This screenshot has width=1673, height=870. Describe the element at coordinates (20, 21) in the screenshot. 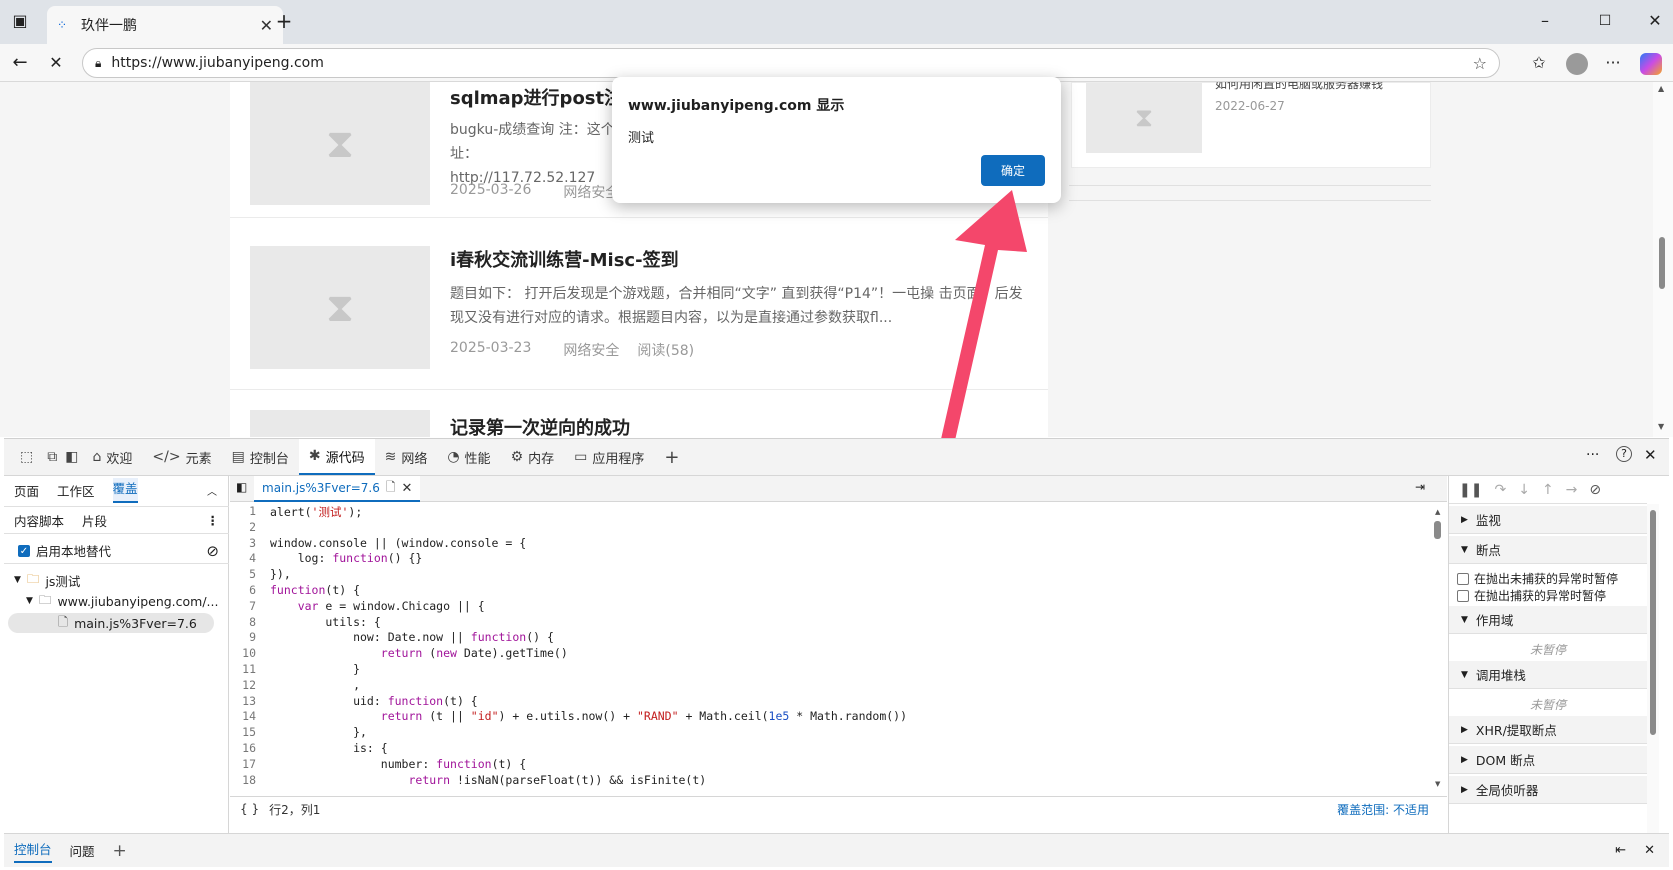

I see `sidebar-toggle-icon: ▣` at that location.